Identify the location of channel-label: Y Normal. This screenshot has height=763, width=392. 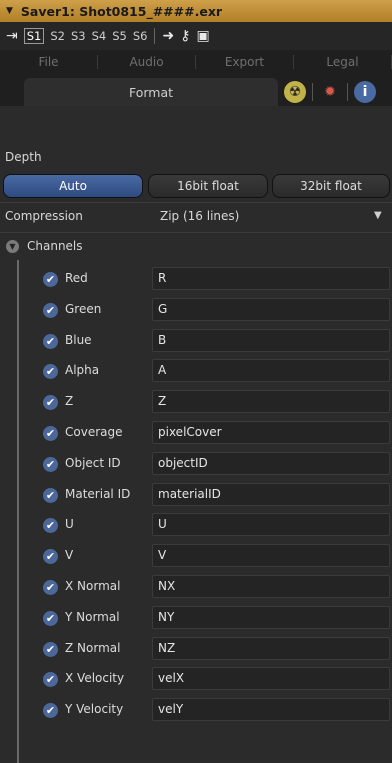
(92, 616).